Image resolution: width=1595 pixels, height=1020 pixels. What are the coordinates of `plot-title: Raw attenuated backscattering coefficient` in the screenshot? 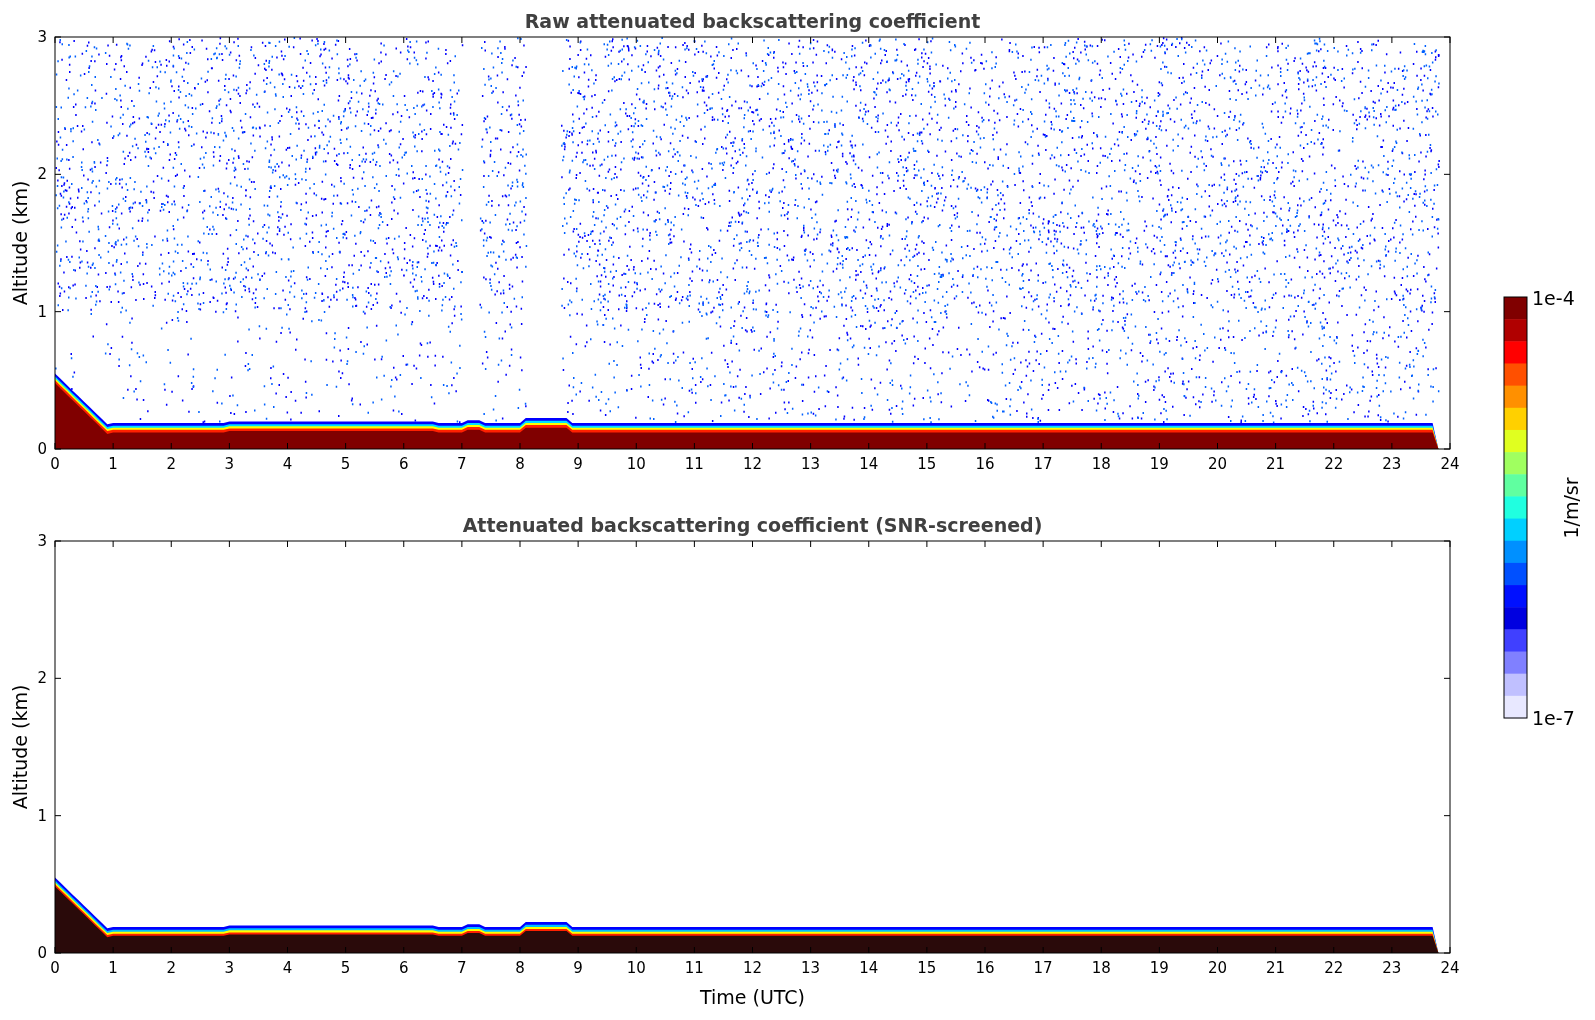 It's located at (752, 21).